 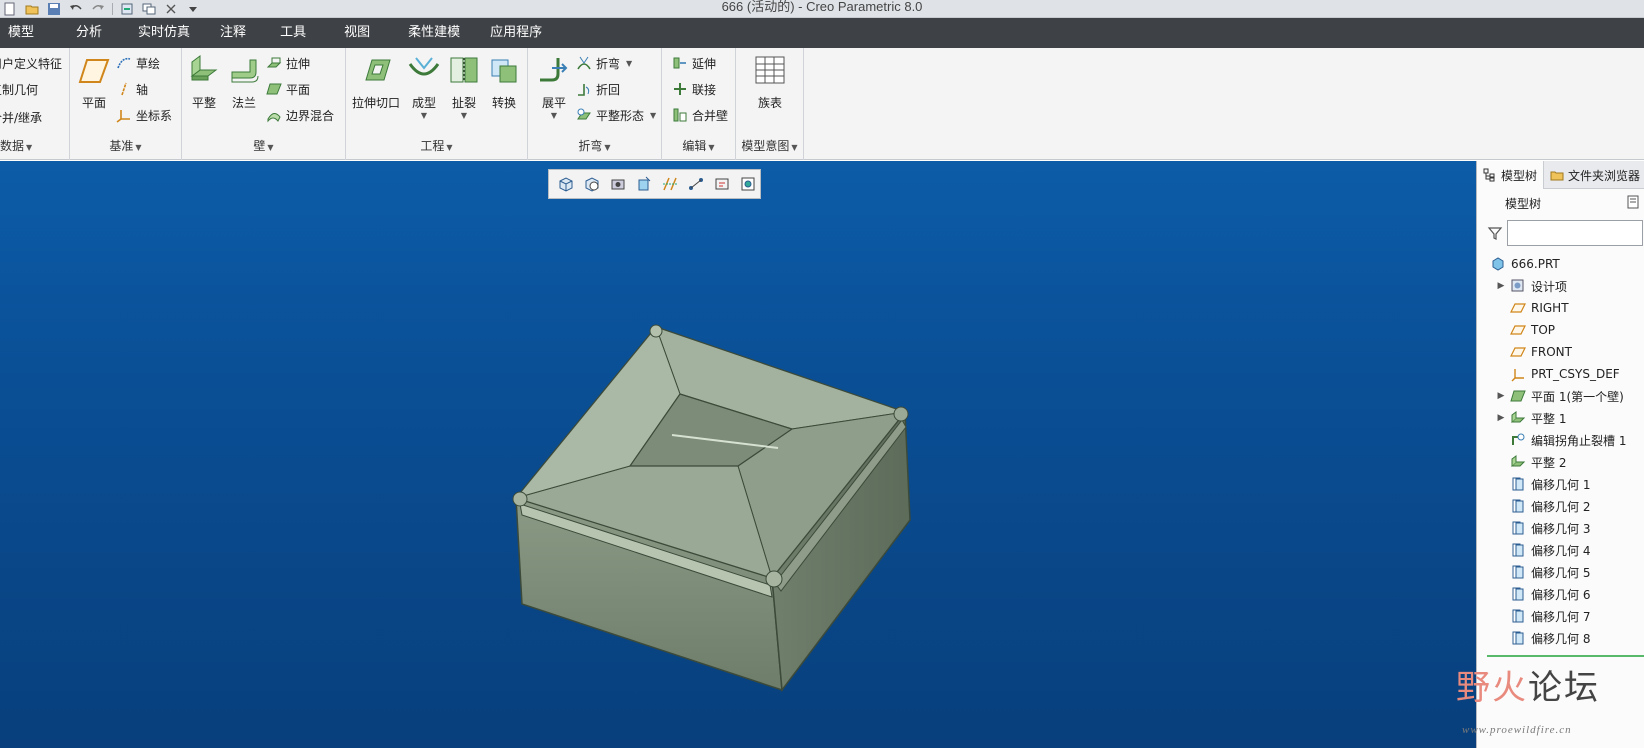 What do you see at coordinates (698, 145) in the screenshot?
I see `group-label-editing: 编辑 ▼` at bounding box center [698, 145].